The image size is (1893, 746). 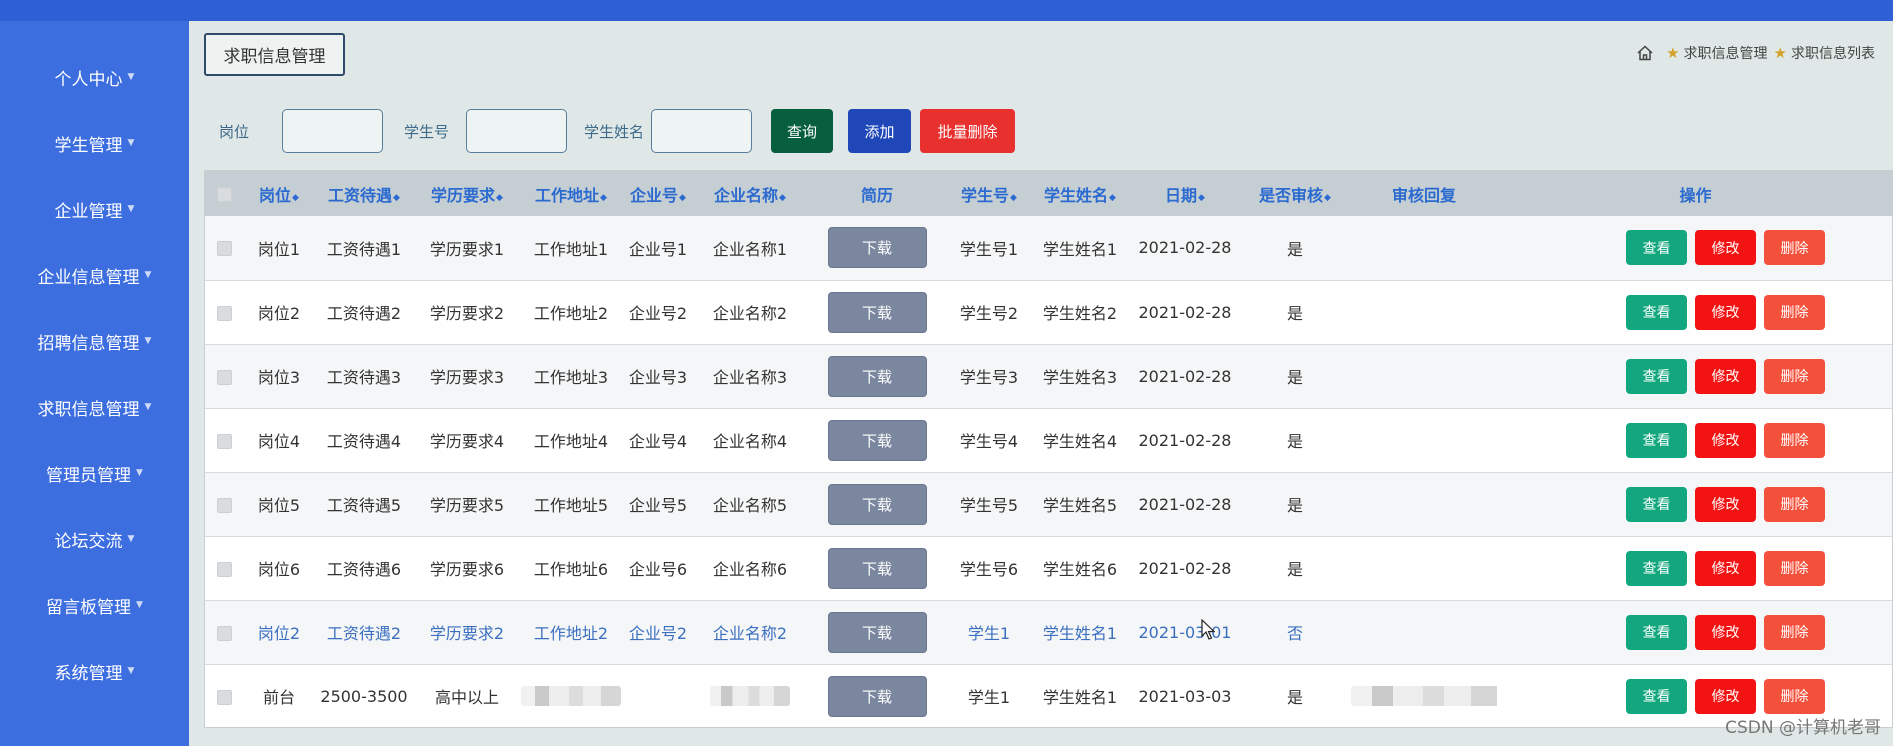 I want to click on batch-delete-button: 批量删除, so click(x=967, y=131).